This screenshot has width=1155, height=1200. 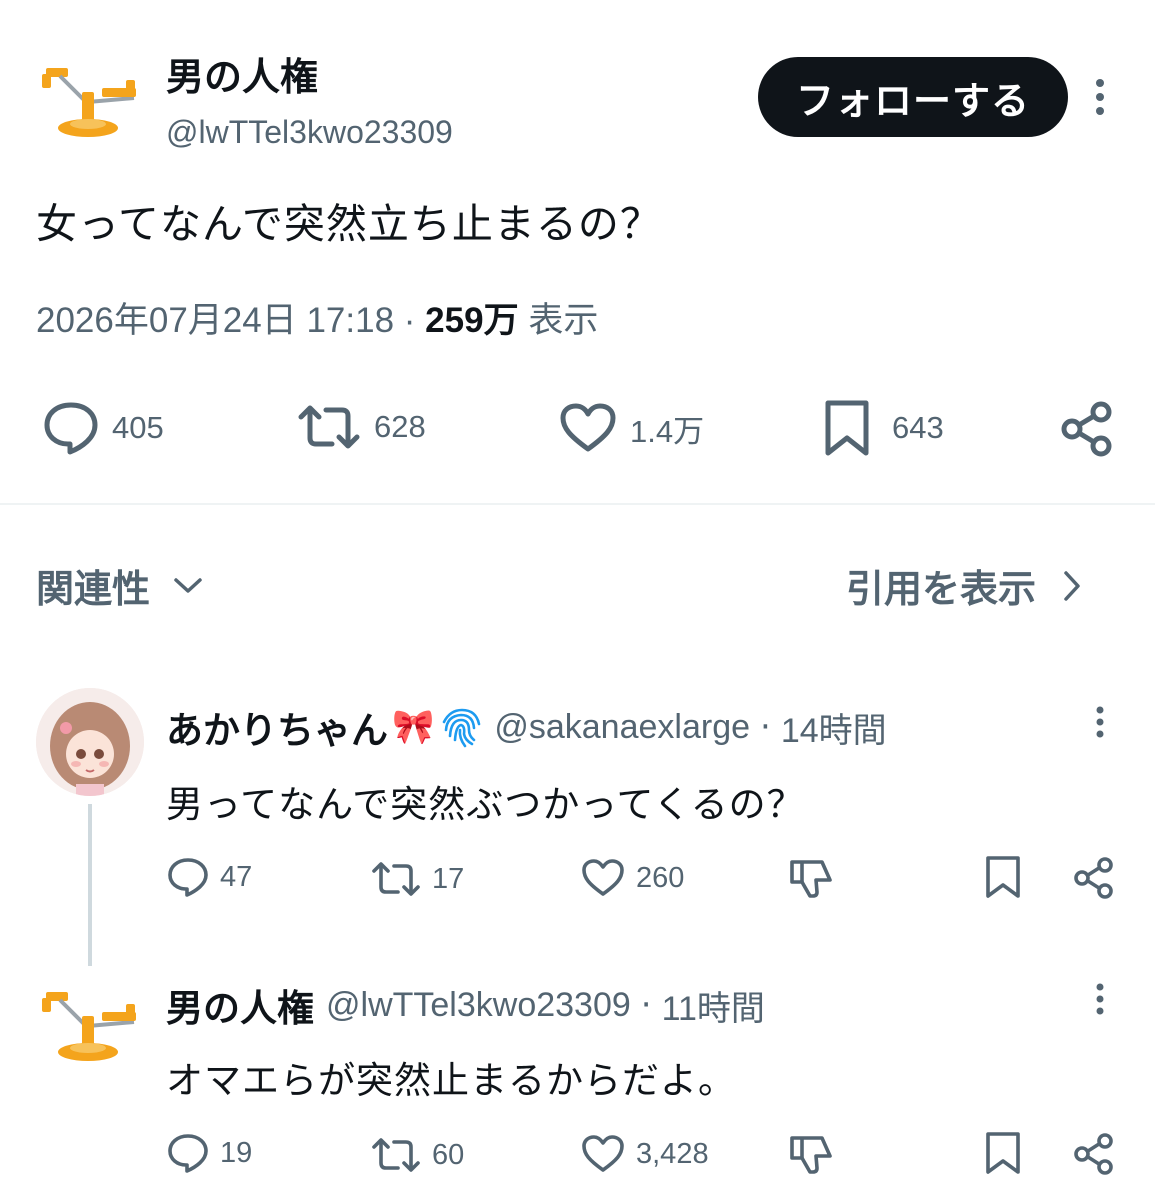 I want to click on like-action: 260, so click(x=632, y=878).